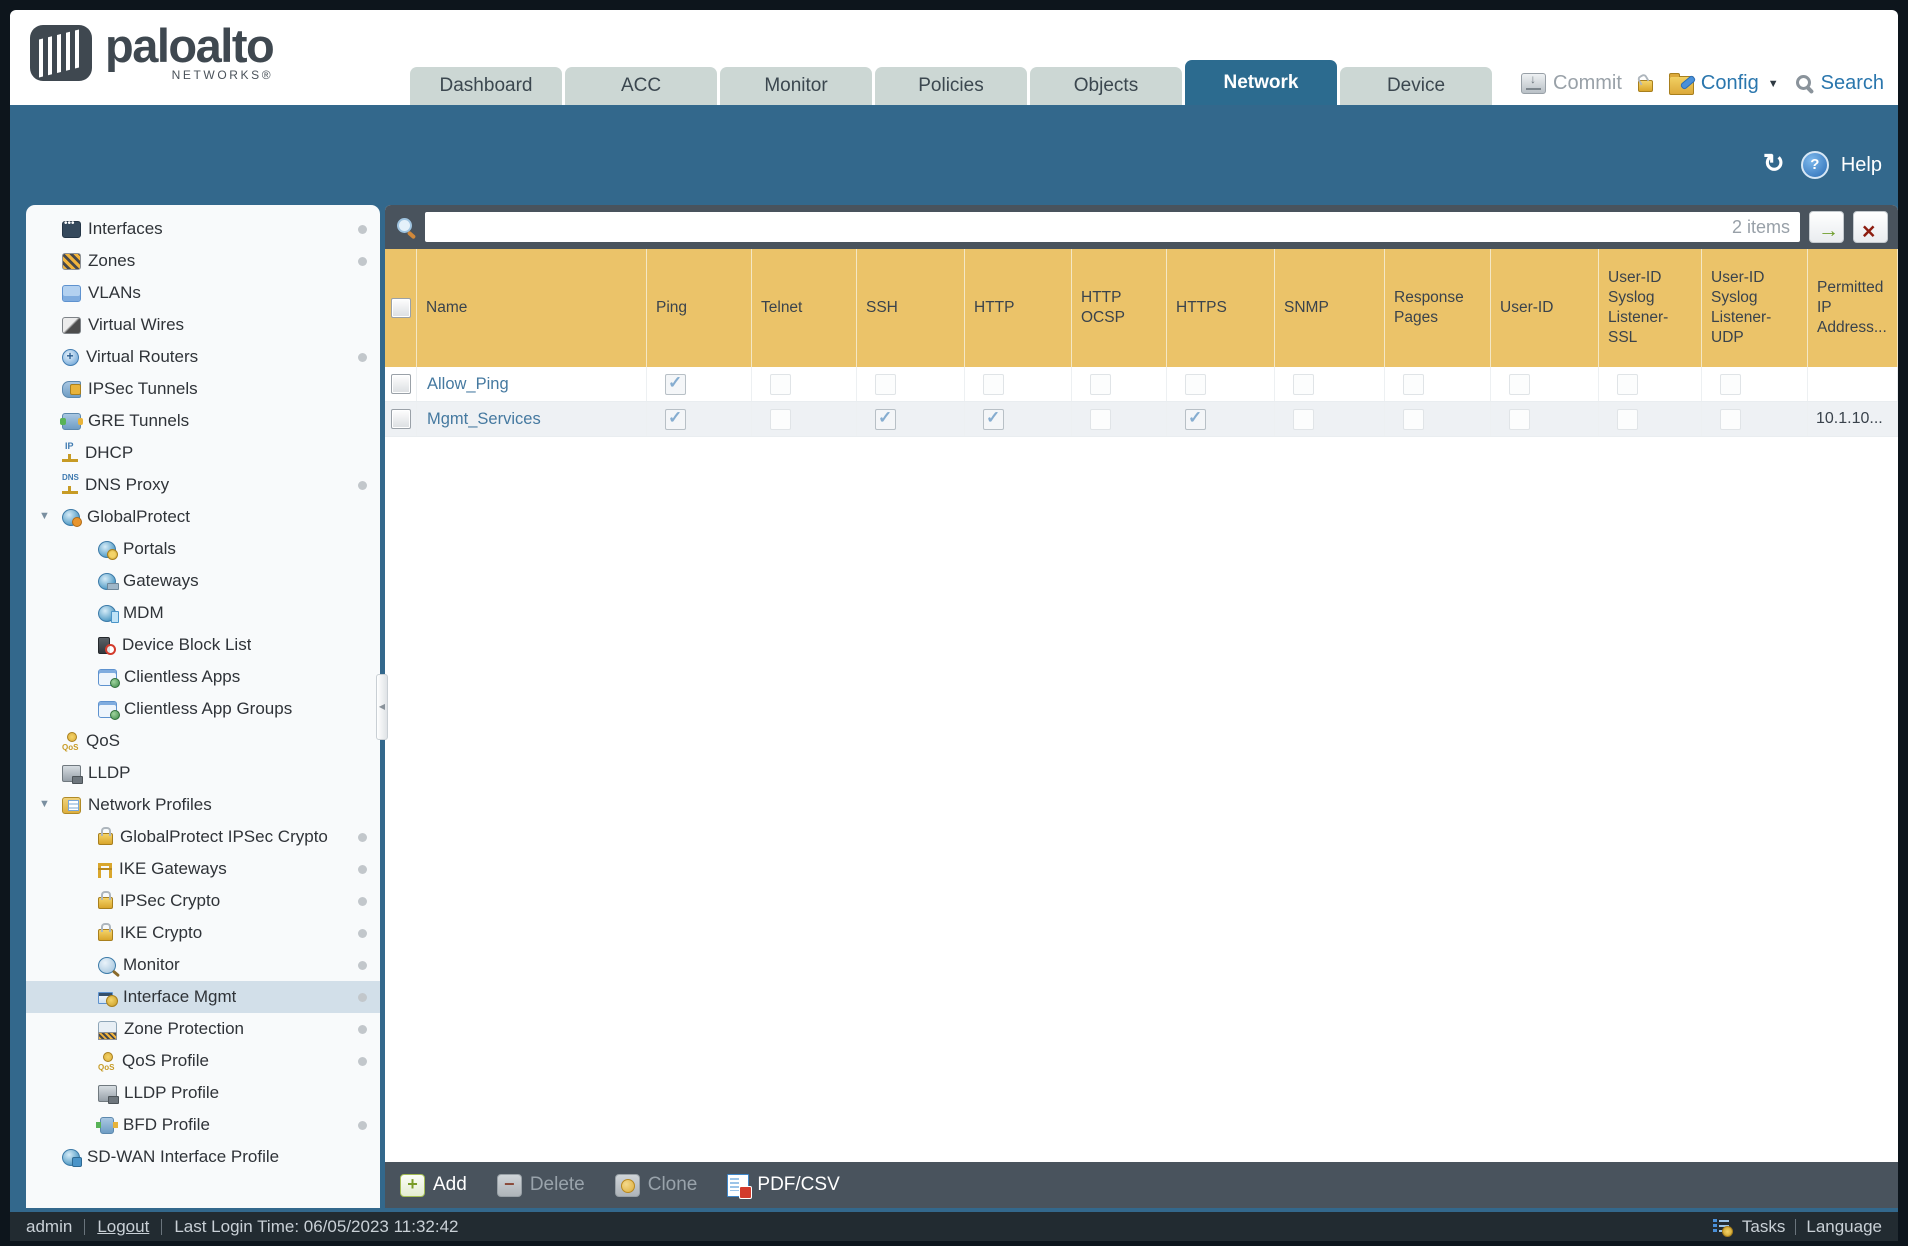 Image resolution: width=1908 pixels, height=1246 pixels. I want to click on table-row: Allow_Ping, so click(1141, 384).